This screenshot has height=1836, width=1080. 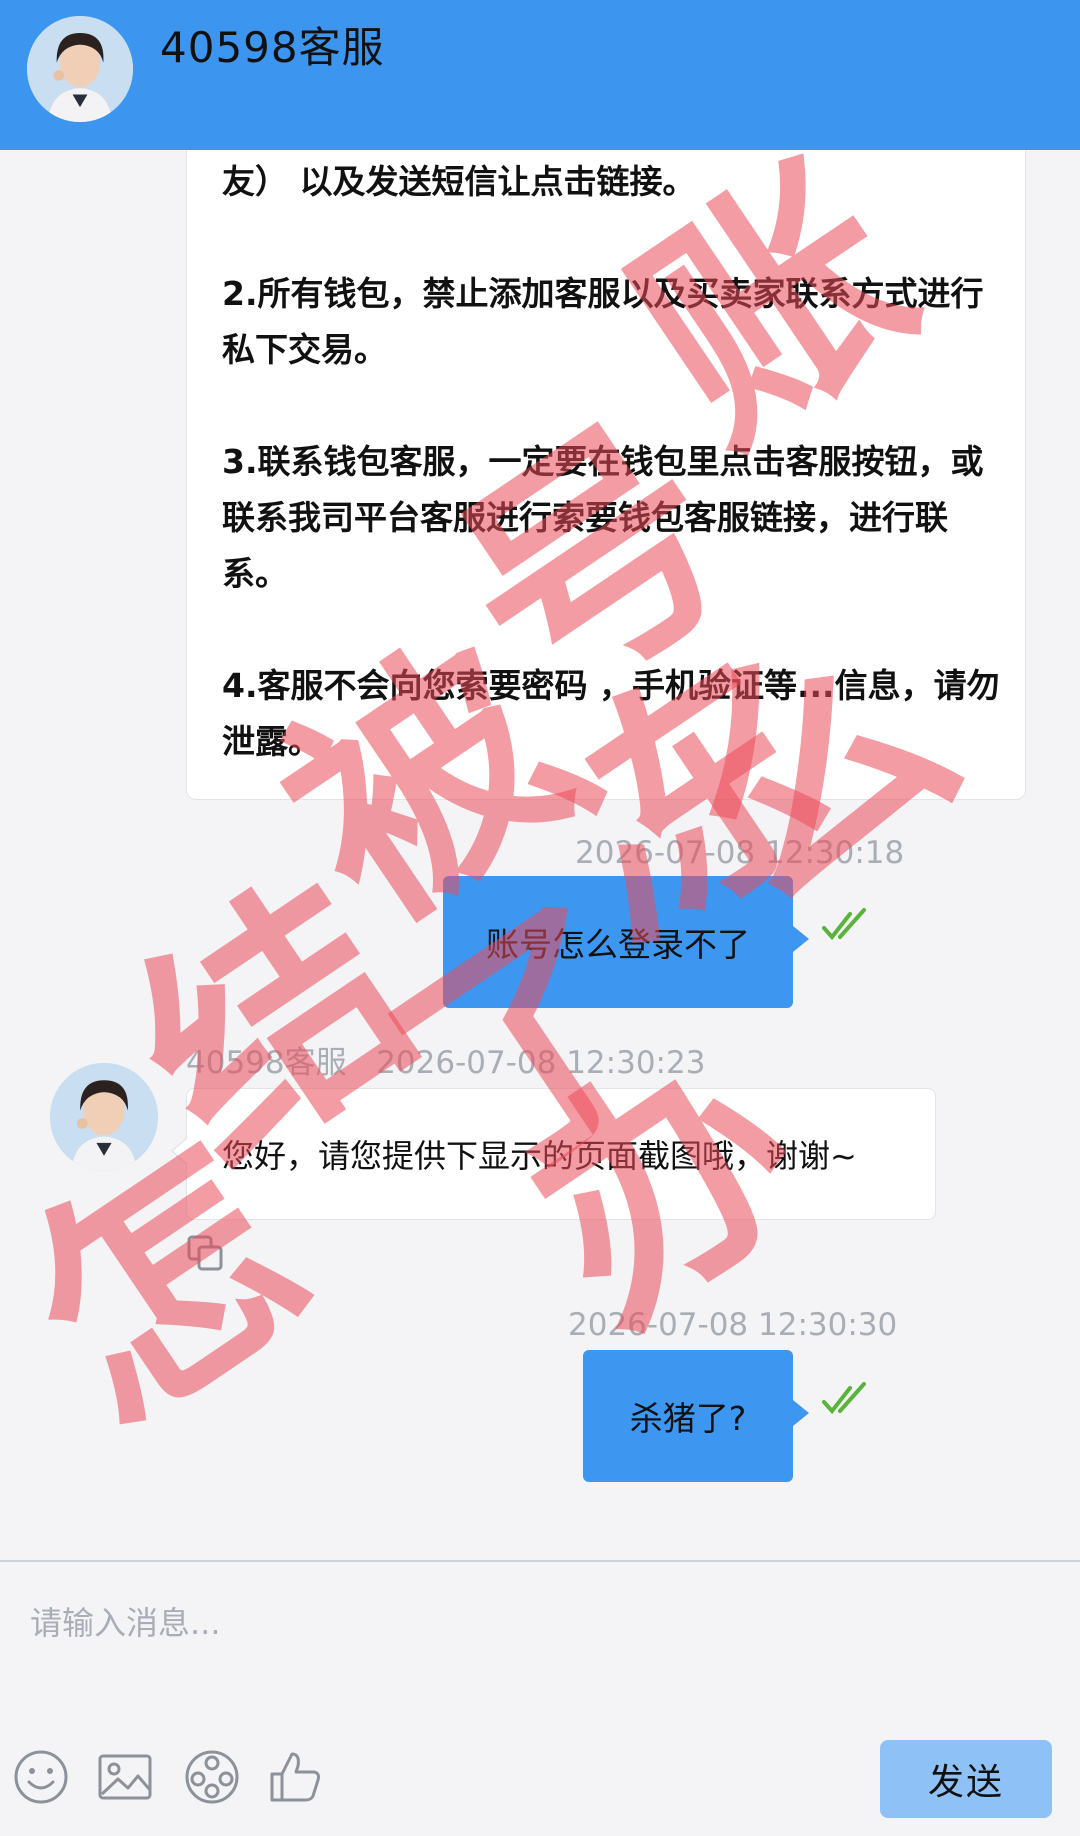 I want to click on message-paragraph: 2.所有钱包，禁止添加客服以及买卖家联系方式进行私下交易。, so click(x=603, y=321).